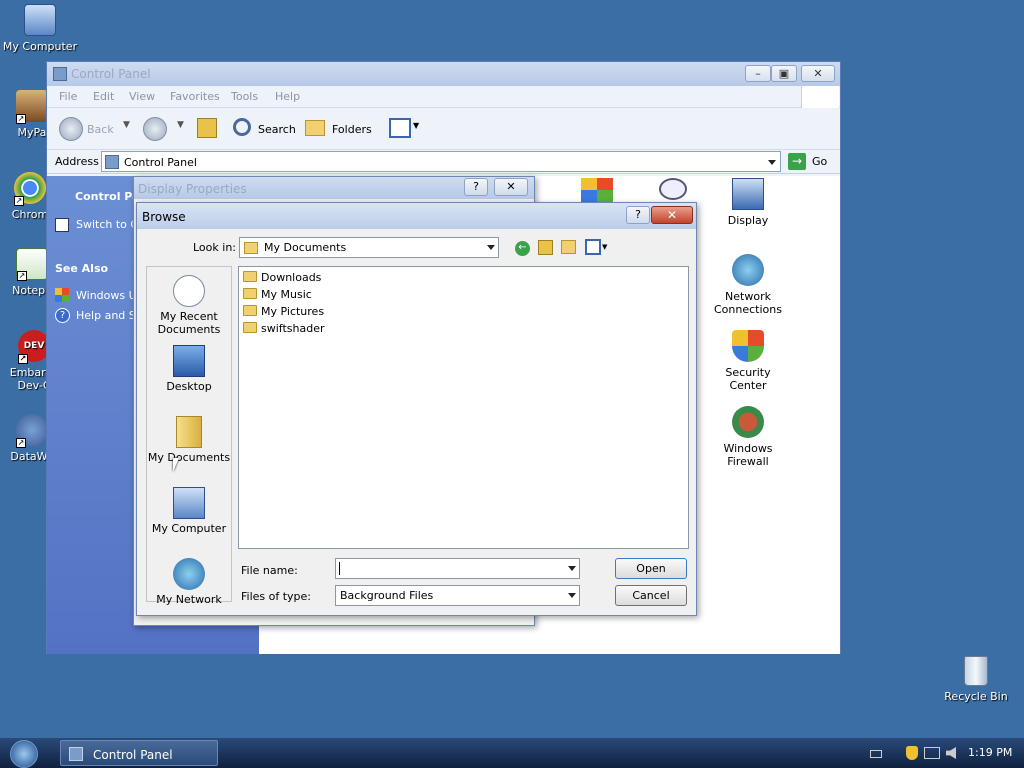 This screenshot has width=1024, height=768. What do you see at coordinates (107, 224) in the screenshot?
I see `switch-classic-view-link: Switch to C` at bounding box center [107, 224].